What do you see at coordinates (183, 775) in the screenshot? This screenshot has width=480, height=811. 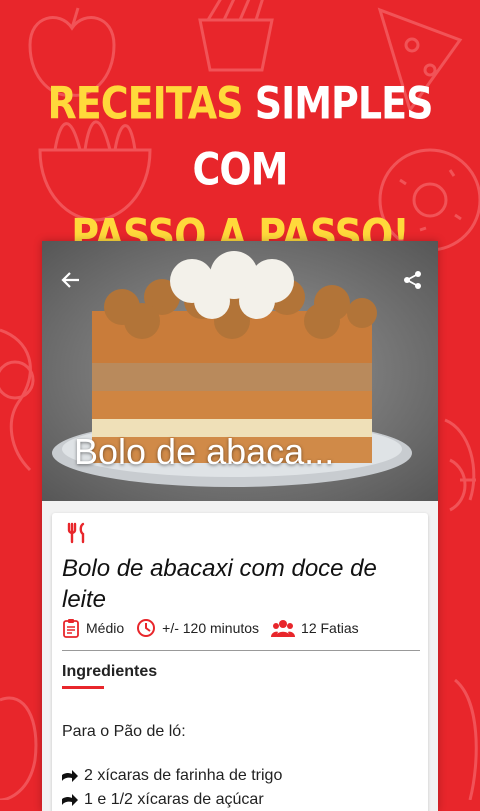 I see `ingredient-text: 2 xícaras de farinha de trigo` at bounding box center [183, 775].